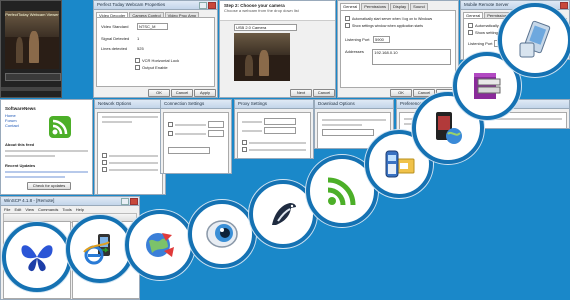  Describe the element at coordinates (487, 32) in the screenshot. I see `remote-settings-label: Show settings` at that location.